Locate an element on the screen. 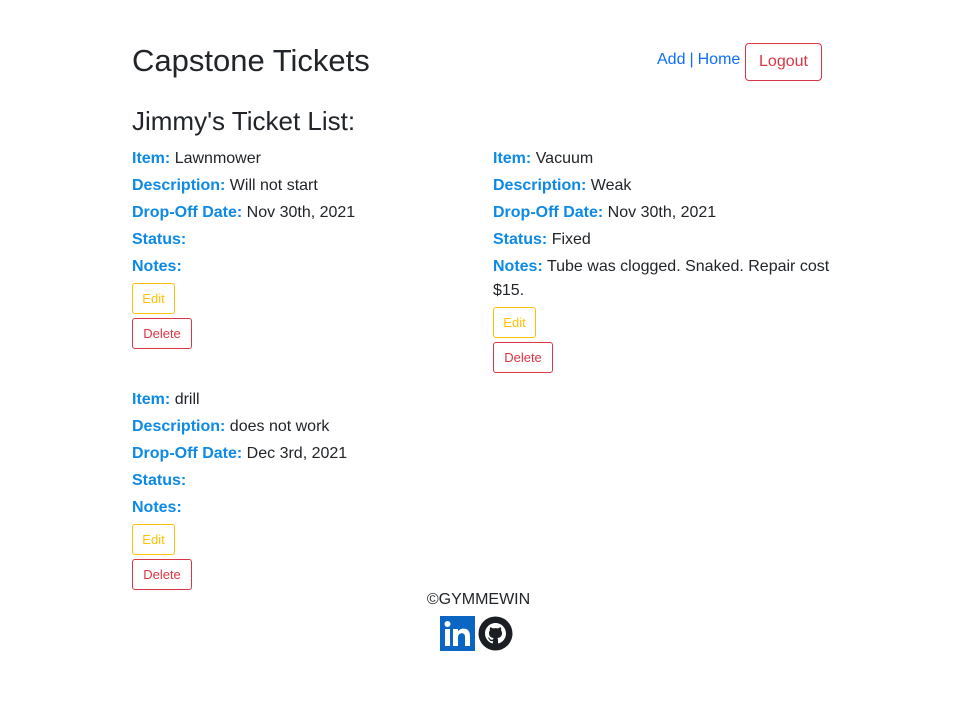  ticket-status-field: Status: Fixed is located at coordinates (665, 240).